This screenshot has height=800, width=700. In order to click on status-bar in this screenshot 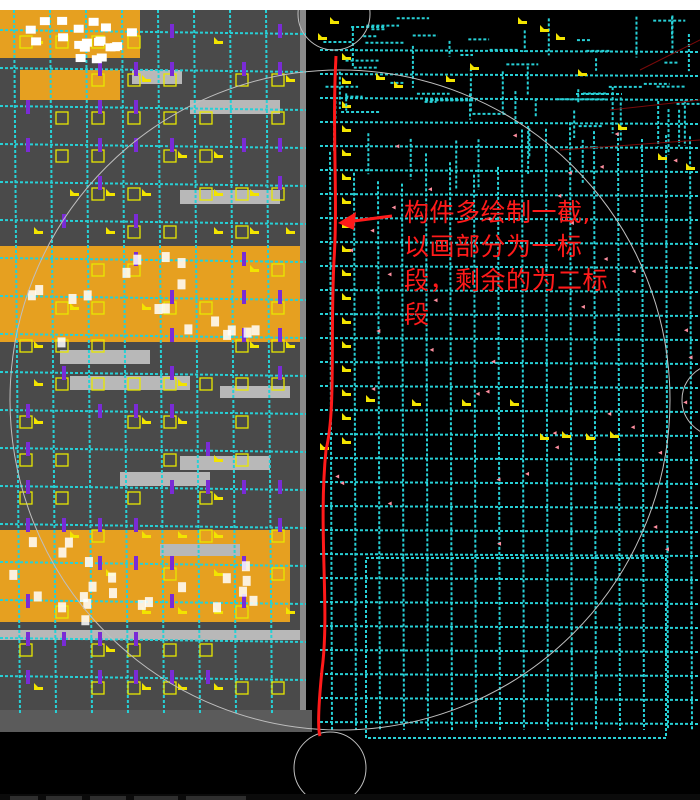, I will do `click(350, 797)`.